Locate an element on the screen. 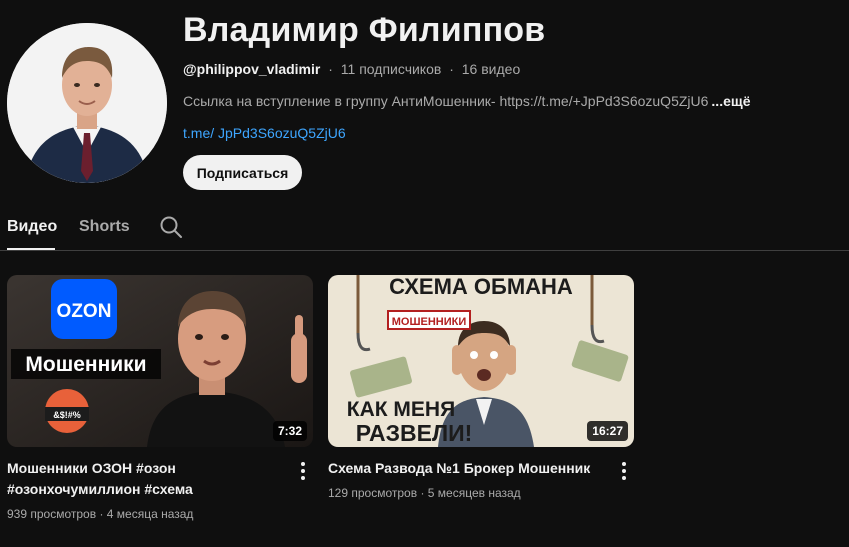  video-stats: 129 просмотров · 5 месяцев назад is located at coordinates (424, 493).